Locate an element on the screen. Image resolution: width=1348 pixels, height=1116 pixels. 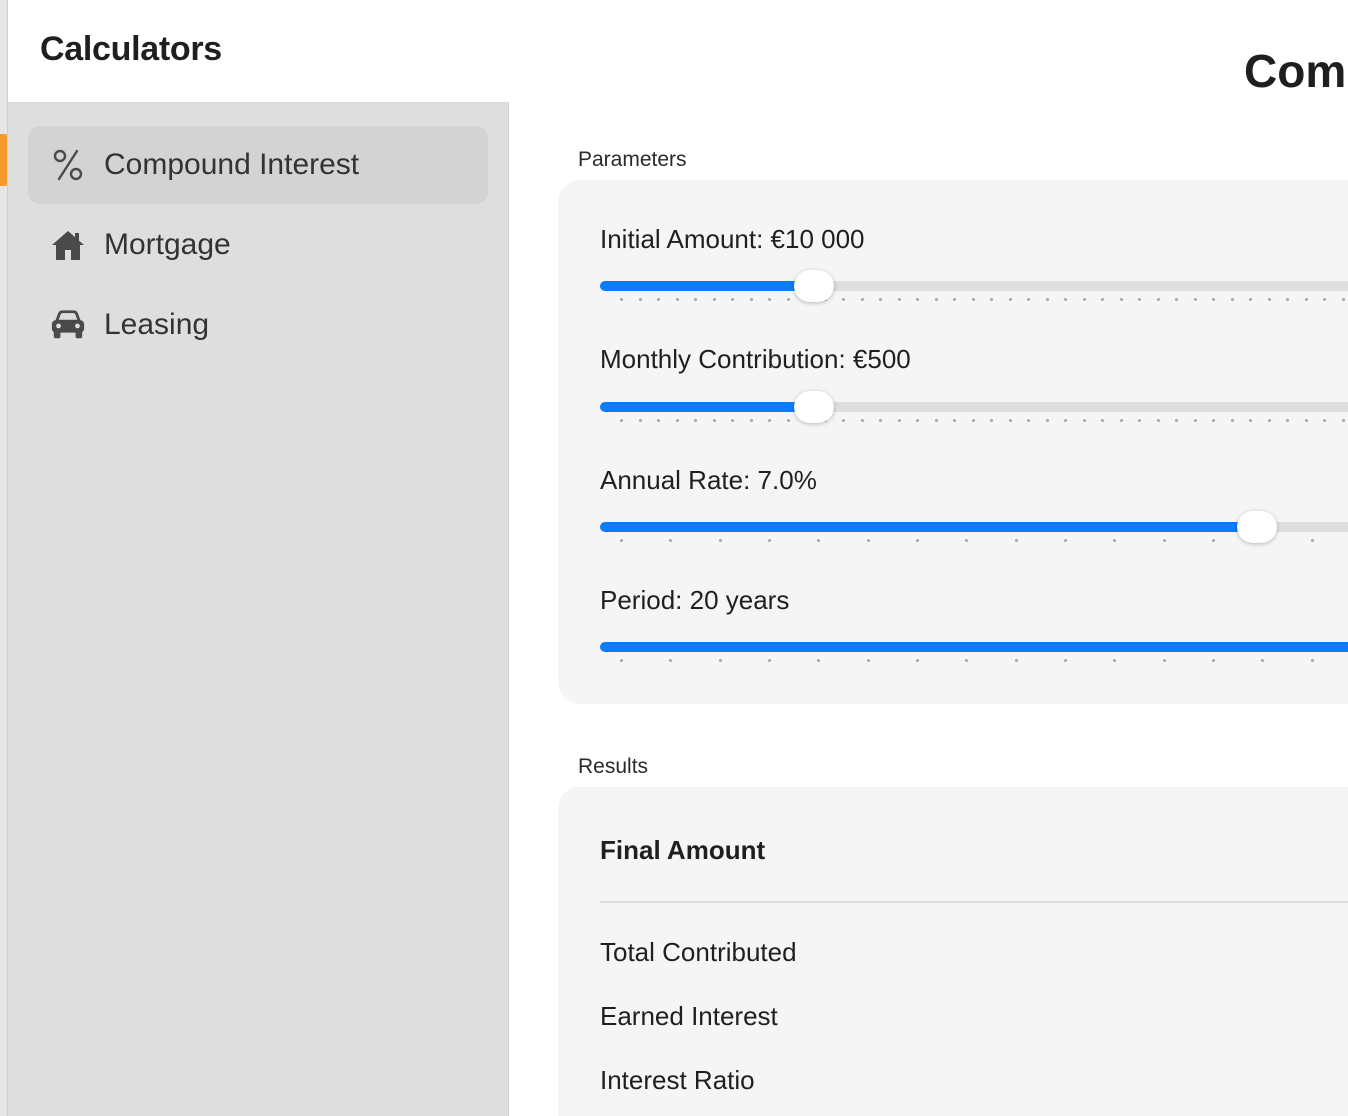
annual-rate-slider is located at coordinates (974, 531).